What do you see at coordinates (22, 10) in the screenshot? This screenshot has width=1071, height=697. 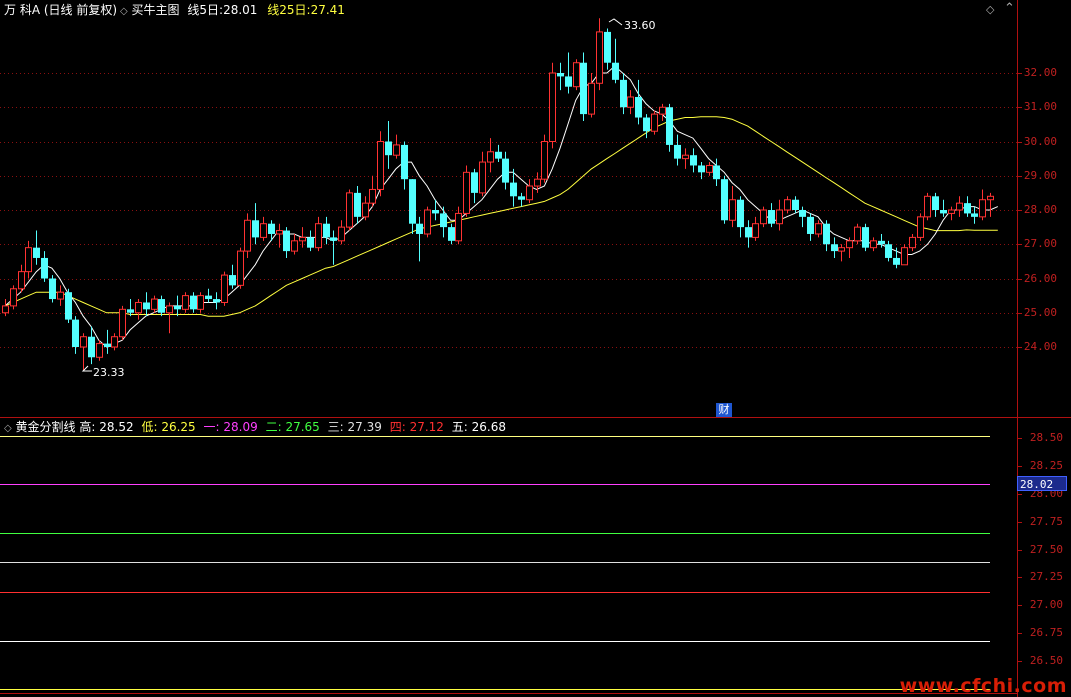 I see `stock-name: 万 科A` at bounding box center [22, 10].